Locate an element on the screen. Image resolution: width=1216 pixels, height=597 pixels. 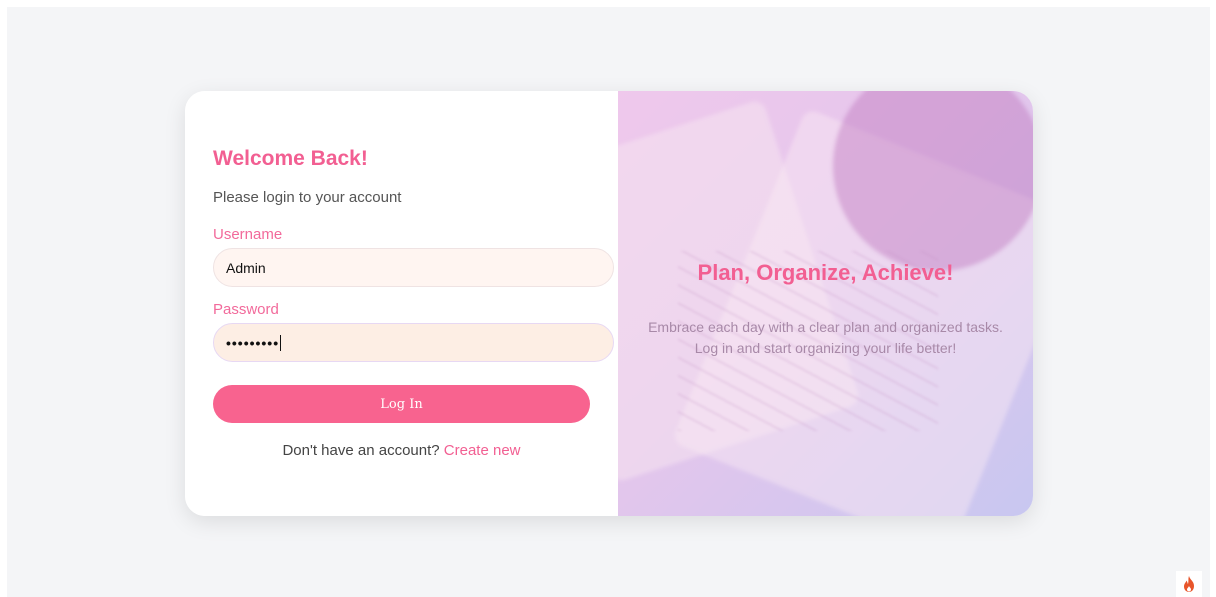
signup-prompt: Don't have an account? is located at coordinates (361, 450).